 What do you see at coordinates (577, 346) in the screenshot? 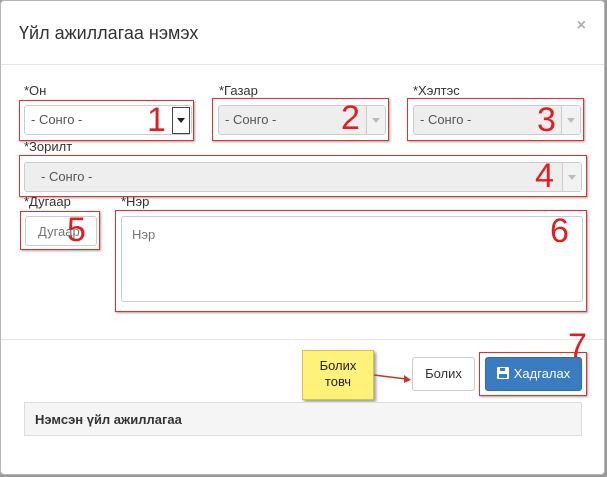
I see `marker-7: 7` at bounding box center [577, 346].